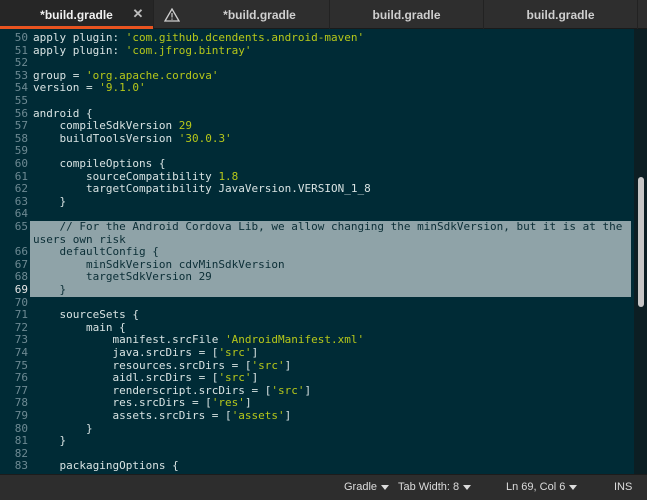 The height and width of the screenshot is (500, 647). Describe the element at coordinates (89, 88) in the screenshot. I see `code-text: version = '9.1.0'` at that location.